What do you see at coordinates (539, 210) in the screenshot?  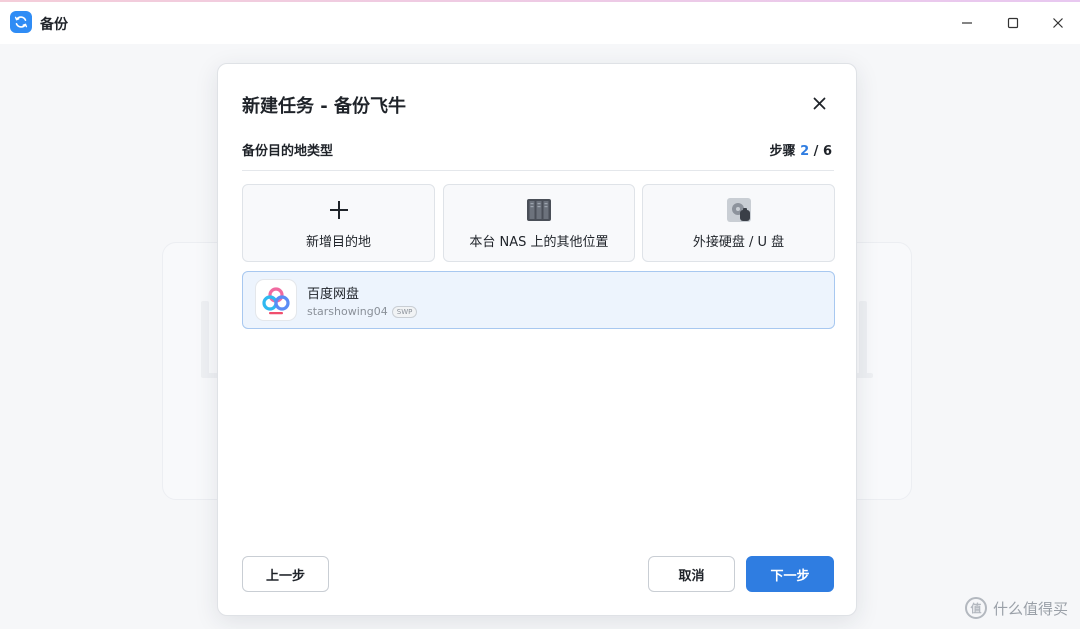 I see `nas-server-icon` at bounding box center [539, 210].